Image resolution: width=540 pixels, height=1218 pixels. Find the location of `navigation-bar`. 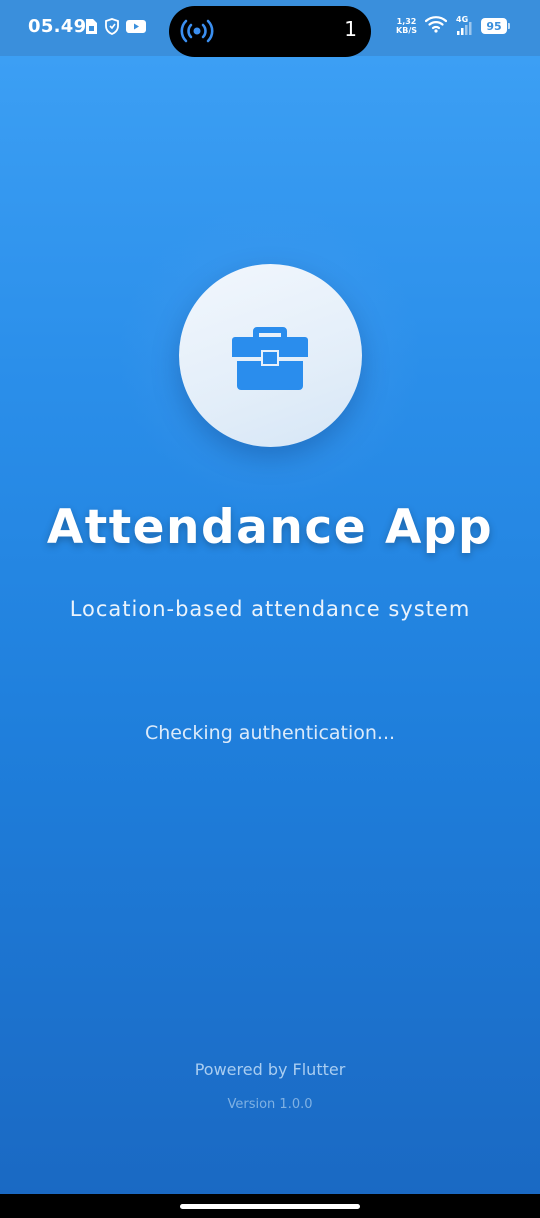

navigation-bar is located at coordinates (270, 1206).